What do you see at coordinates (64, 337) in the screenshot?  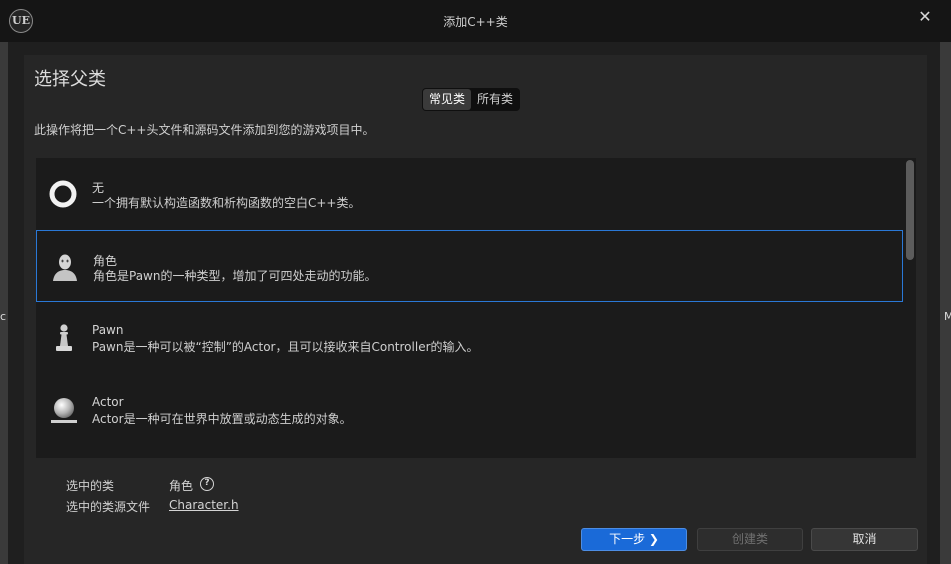 I see `pawn-icon` at bounding box center [64, 337].